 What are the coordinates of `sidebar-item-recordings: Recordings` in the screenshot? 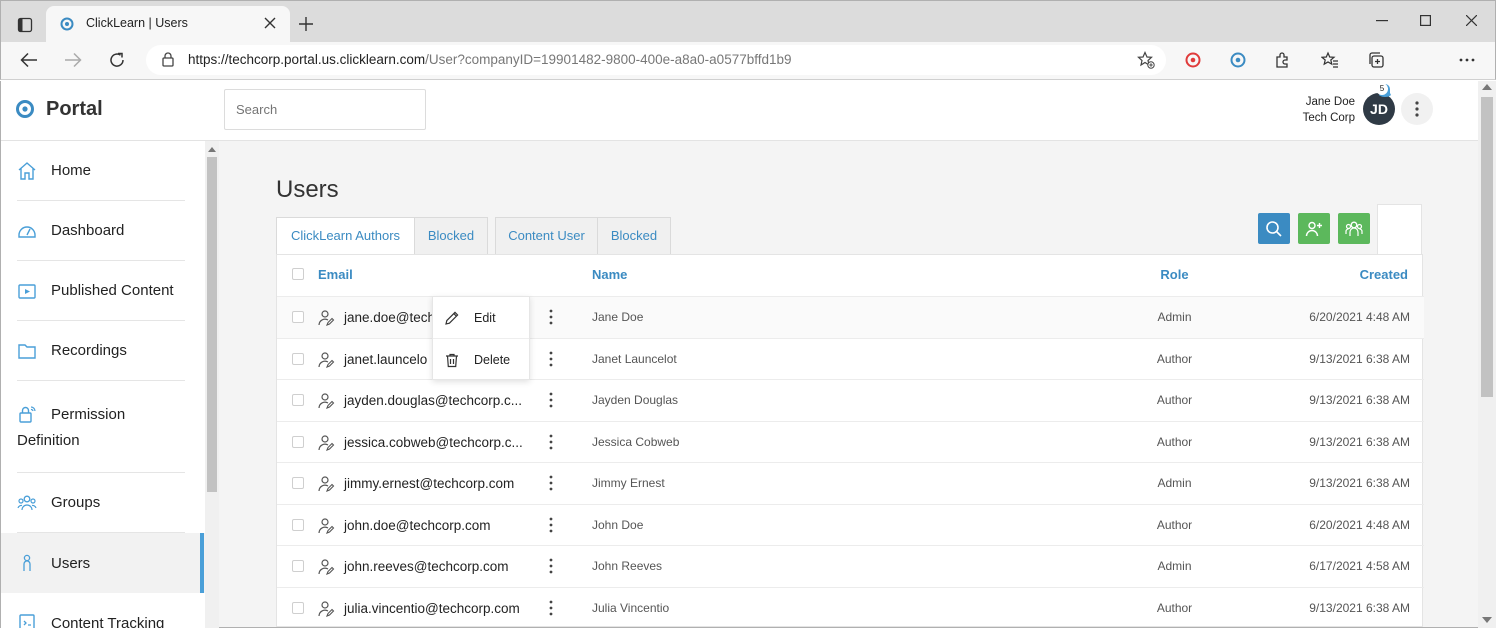 It's located at (101, 351).